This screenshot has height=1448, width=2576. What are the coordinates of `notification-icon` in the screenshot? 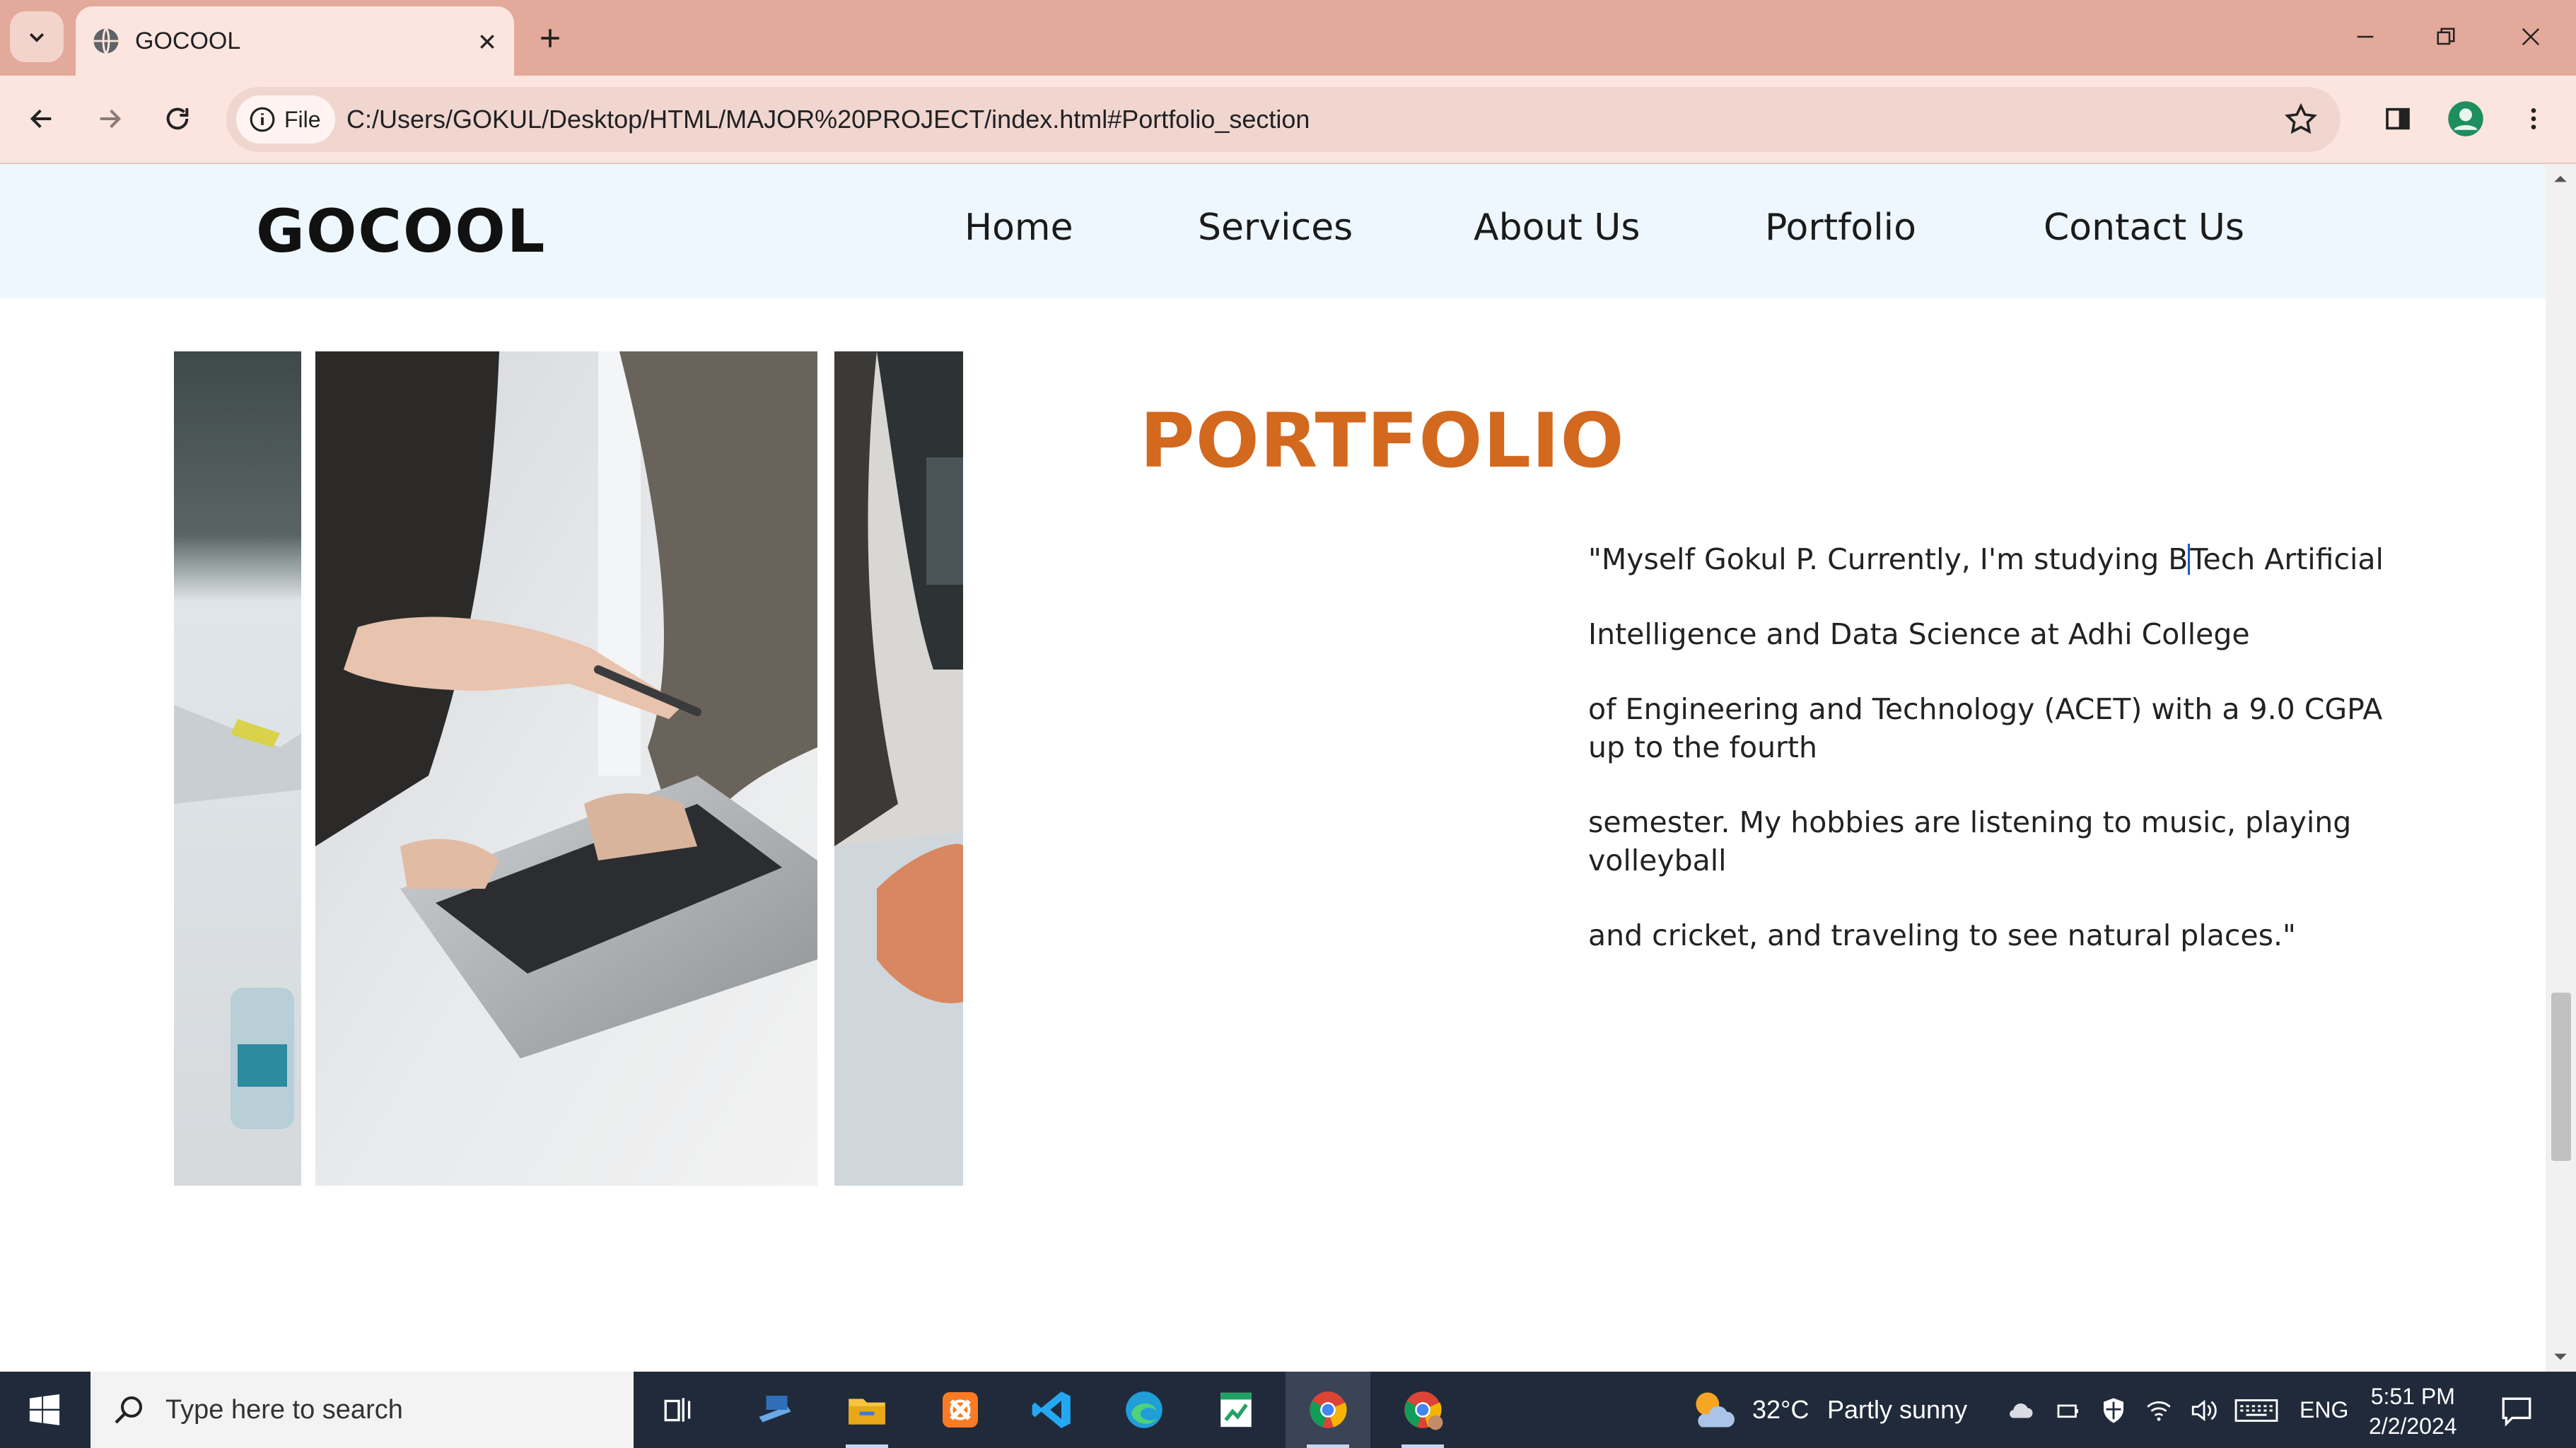 It's located at (2516, 1410).